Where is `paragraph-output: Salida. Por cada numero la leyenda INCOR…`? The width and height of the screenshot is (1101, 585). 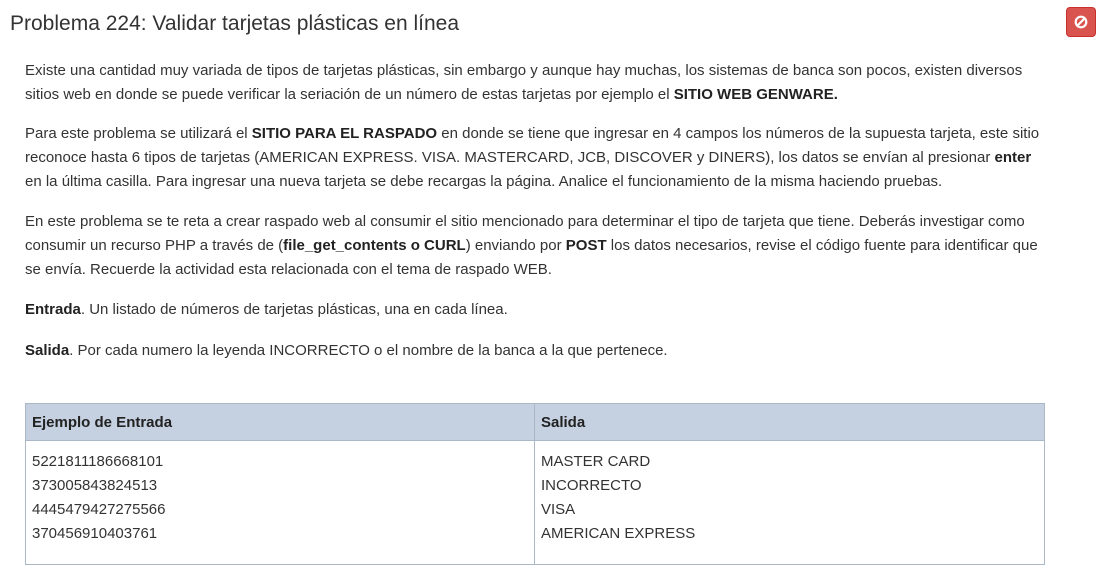 paragraph-output: Salida. Por cada numero la leyenda INCOR… is located at coordinates (535, 351).